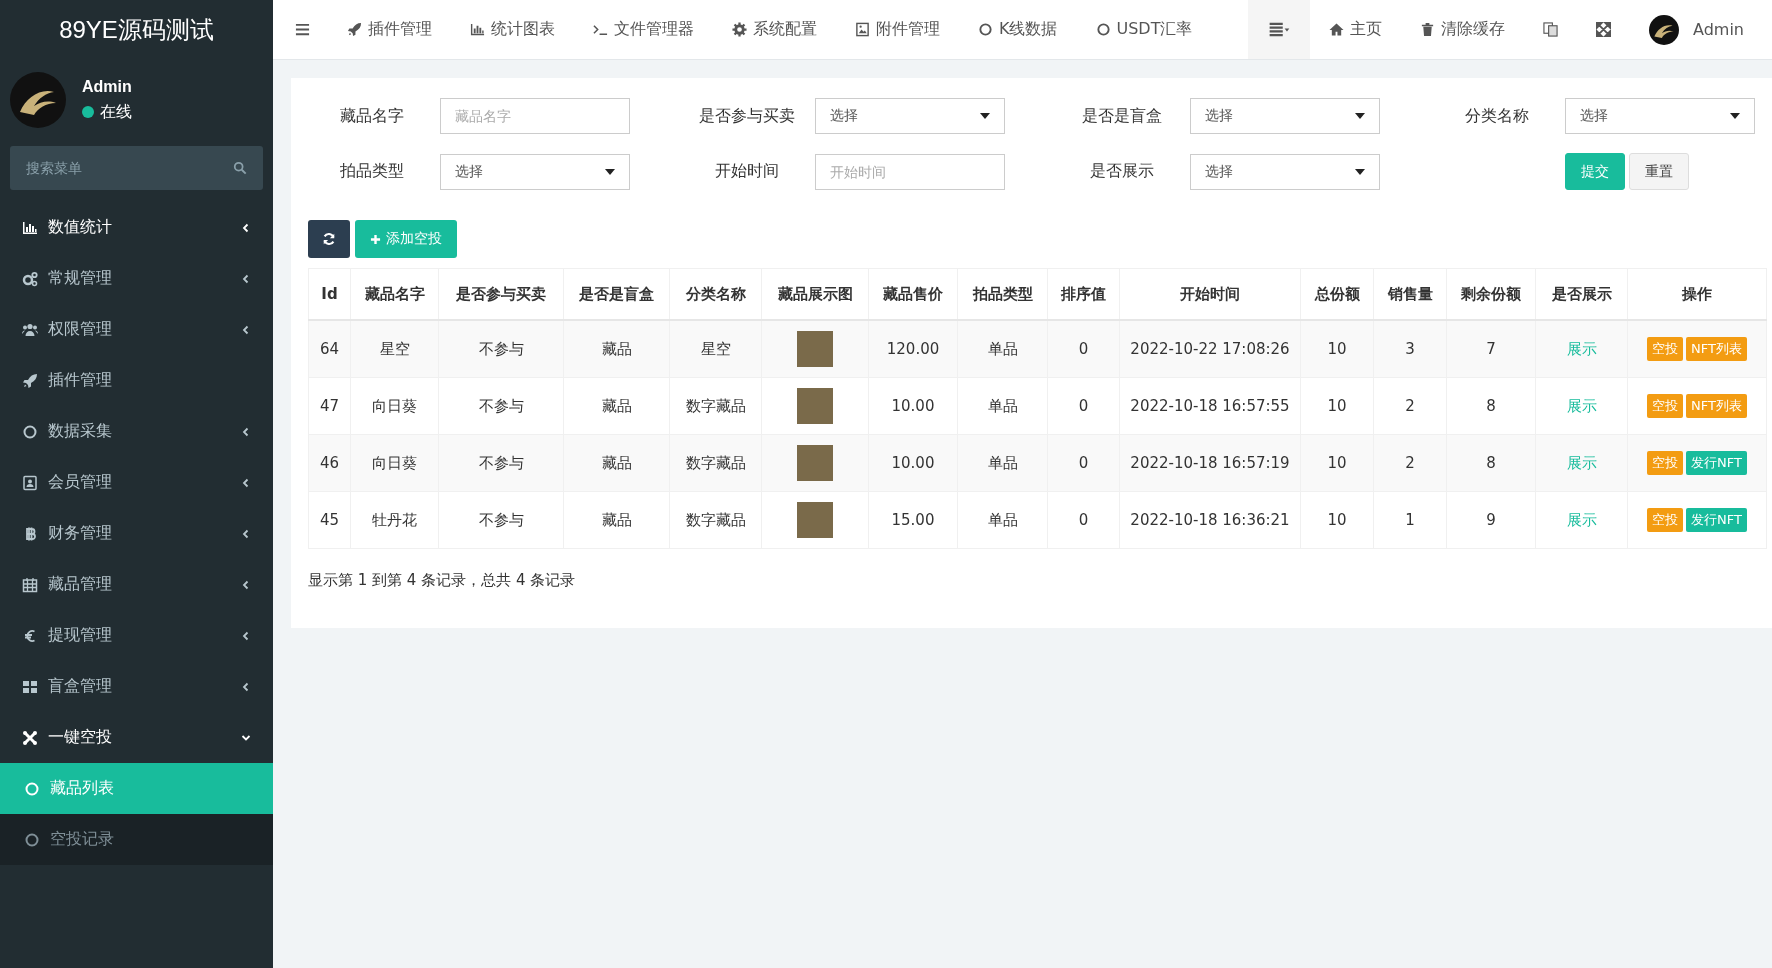 The width and height of the screenshot is (1772, 968). What do you see at coordinates (136, 329) in the screenshot?
I see `sidebar-item: 权限管理` at bounding box center [136, 329].